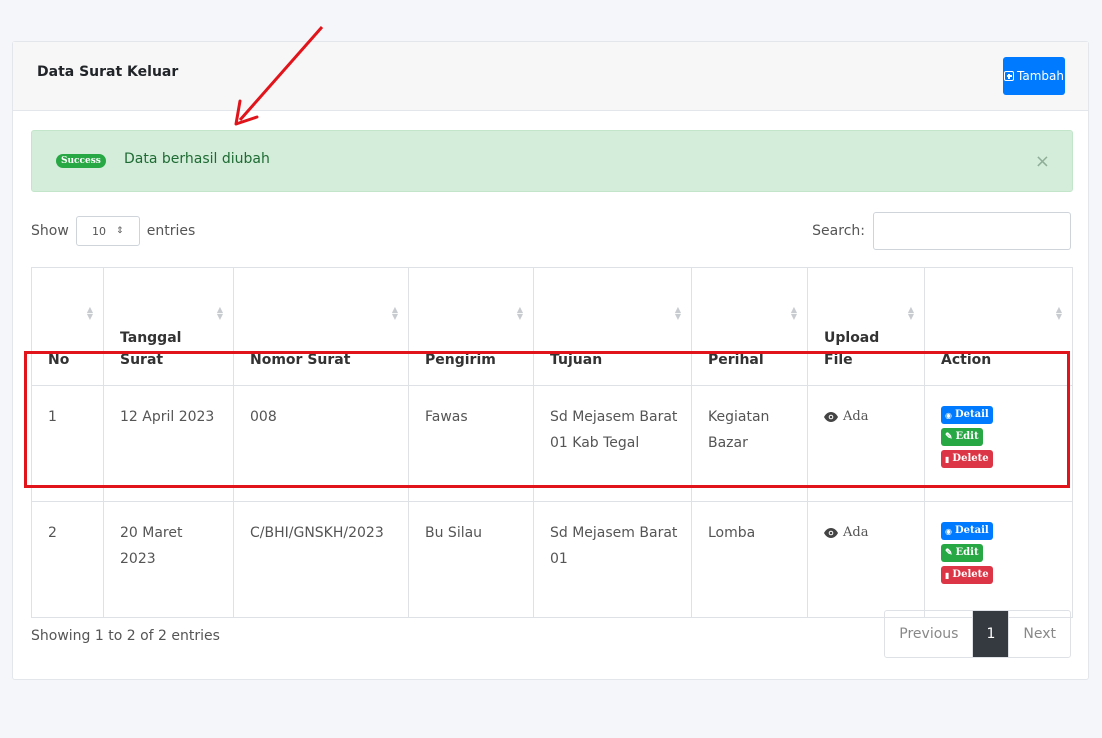 The height and width of the screenshot is (738, 1102). Describe the element at coordinates (321, 443) in the screenshot. I see `cell-nomor: 008` at that location.